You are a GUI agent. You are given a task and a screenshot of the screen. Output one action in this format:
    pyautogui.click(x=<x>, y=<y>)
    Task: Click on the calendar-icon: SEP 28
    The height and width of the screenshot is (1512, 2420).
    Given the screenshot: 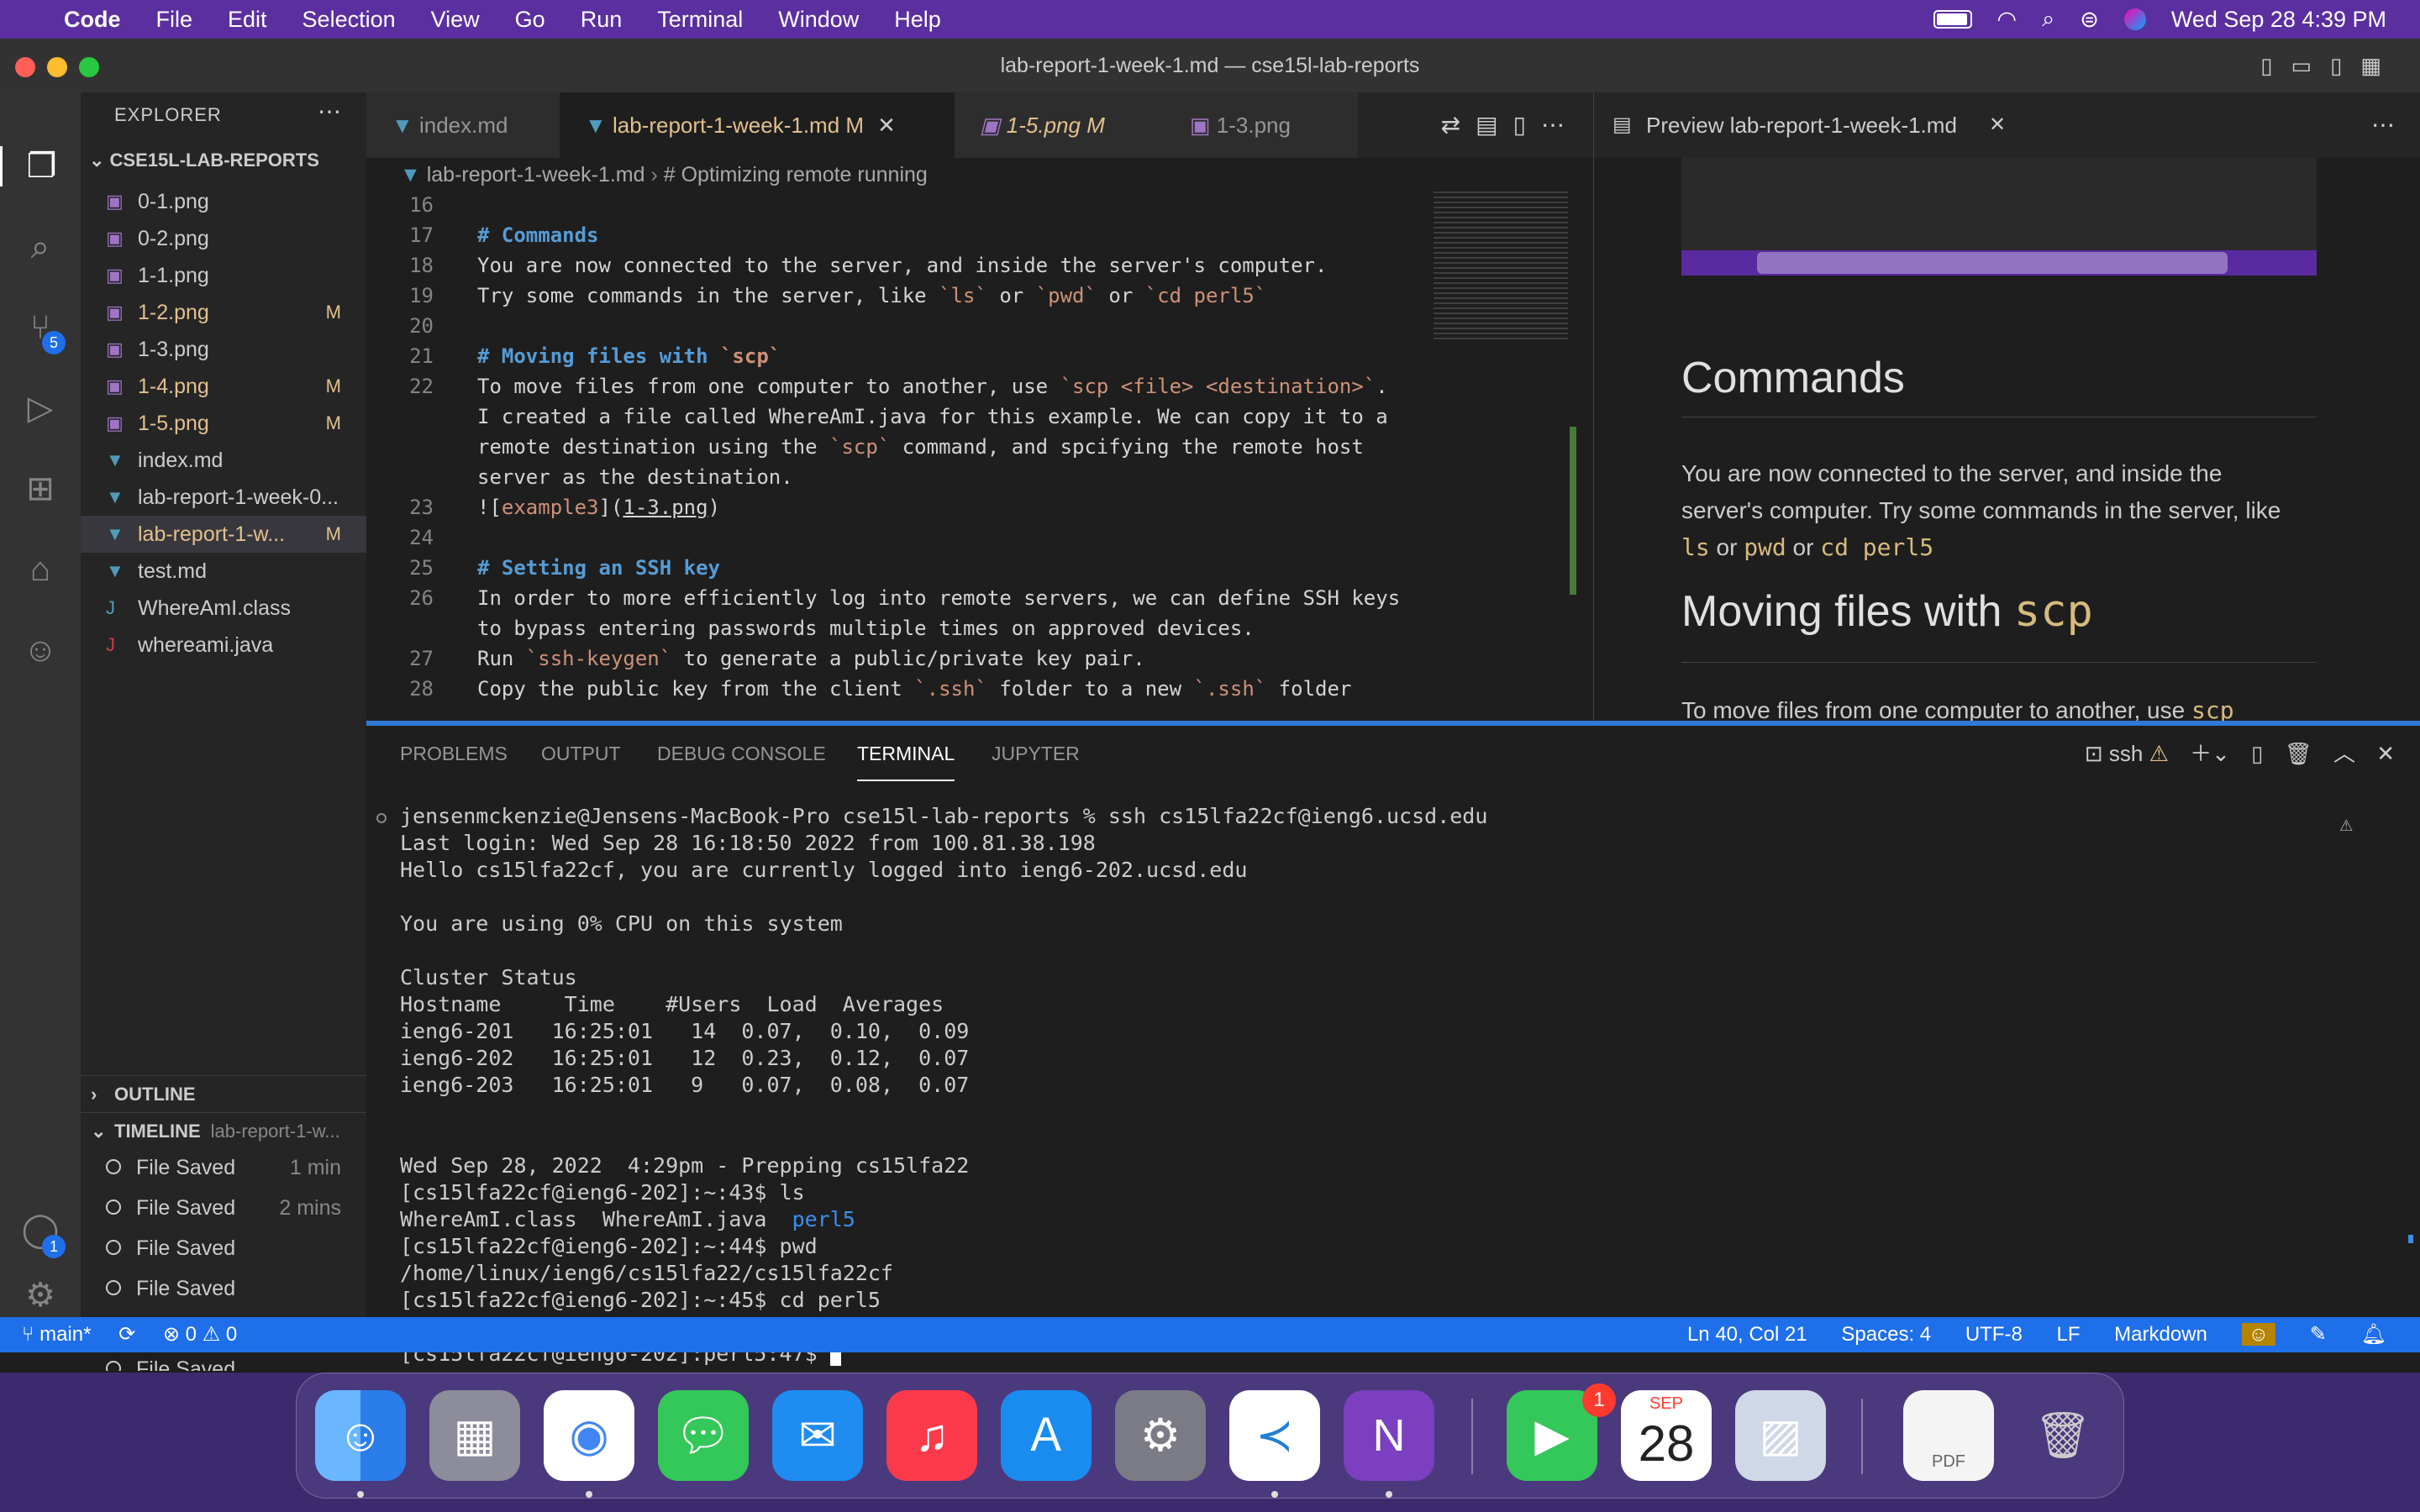 What is the action you would take?
    pyautogui.click(x=1666, y=1435)
    